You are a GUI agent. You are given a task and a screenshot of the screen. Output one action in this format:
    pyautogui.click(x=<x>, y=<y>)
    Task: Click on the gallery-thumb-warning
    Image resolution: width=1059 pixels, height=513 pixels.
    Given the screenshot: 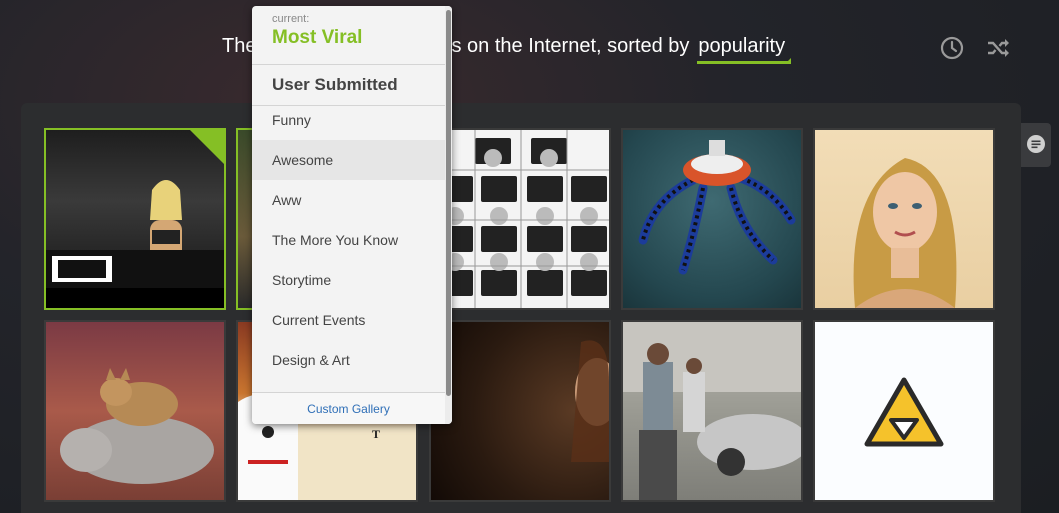 What is the action you would take?
    pyautogui.click(x=904, y=411)
    